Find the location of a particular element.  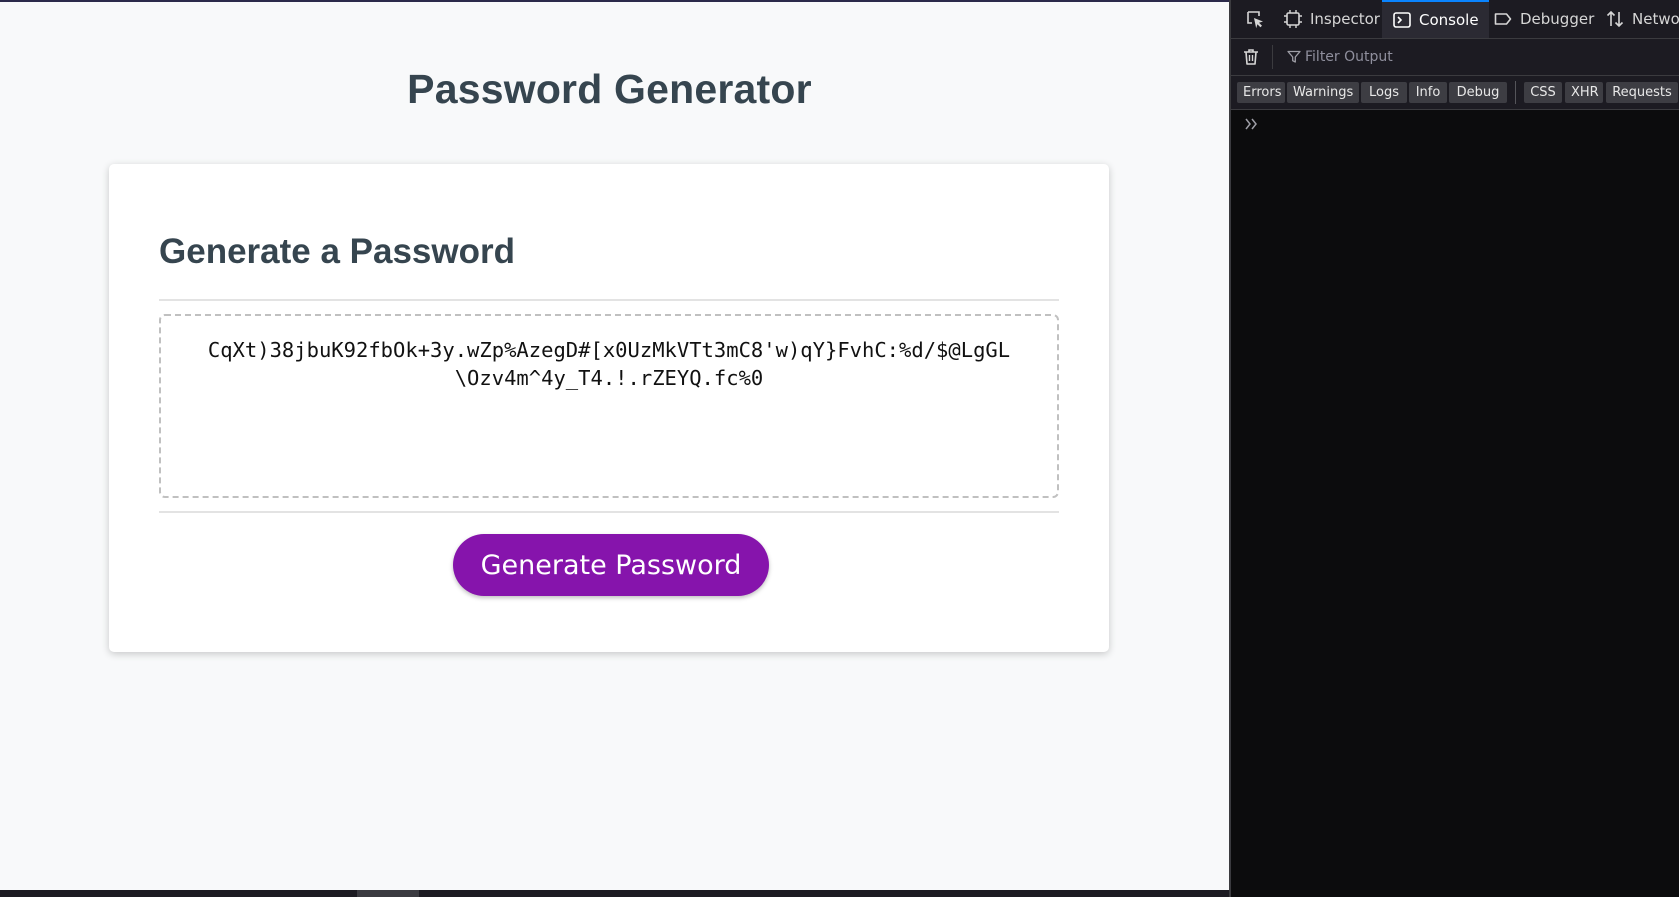

filter-output-input is located at coordinates (1485, 57).